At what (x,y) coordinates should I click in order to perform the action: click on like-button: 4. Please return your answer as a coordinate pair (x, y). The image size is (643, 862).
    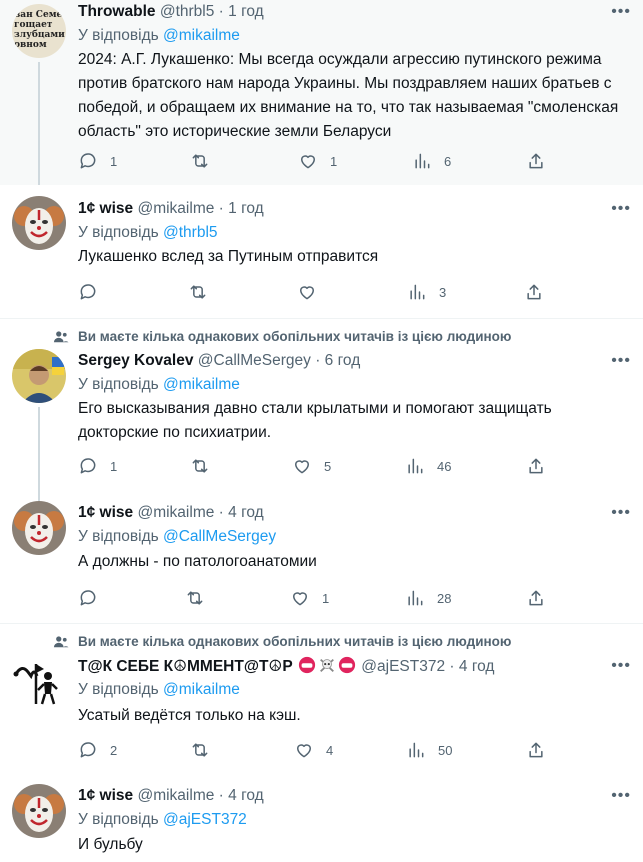
    Looking at the image, I should click on (313, 750).